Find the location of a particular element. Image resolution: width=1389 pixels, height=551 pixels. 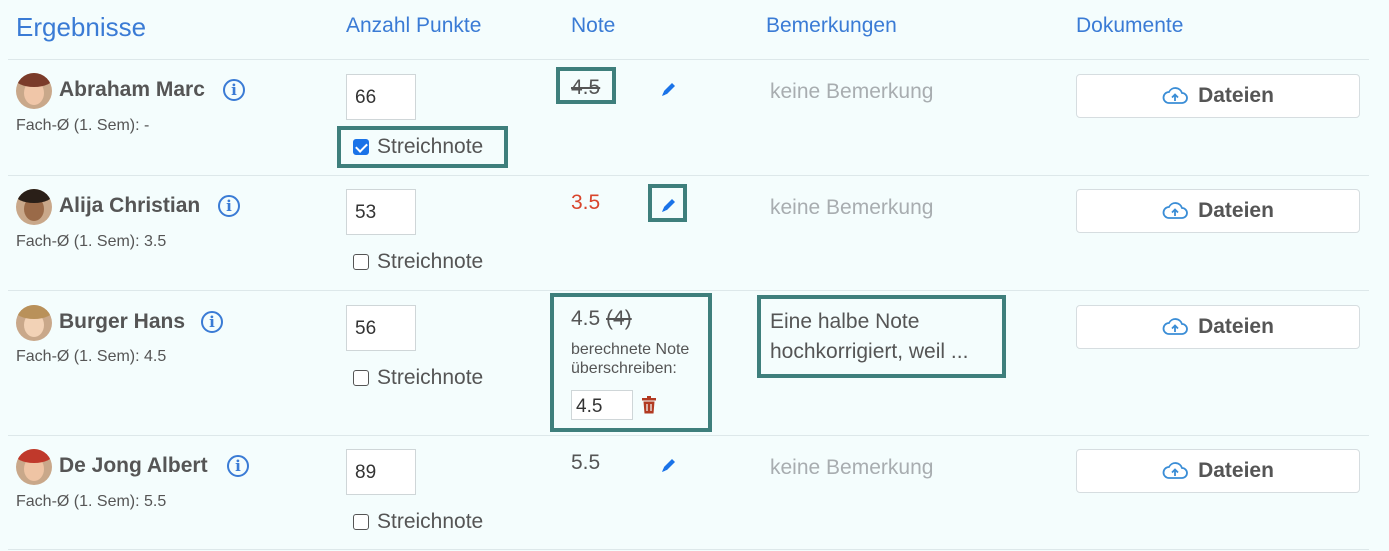

student-name: De Jong Albert is located at coordinates (133, 466).